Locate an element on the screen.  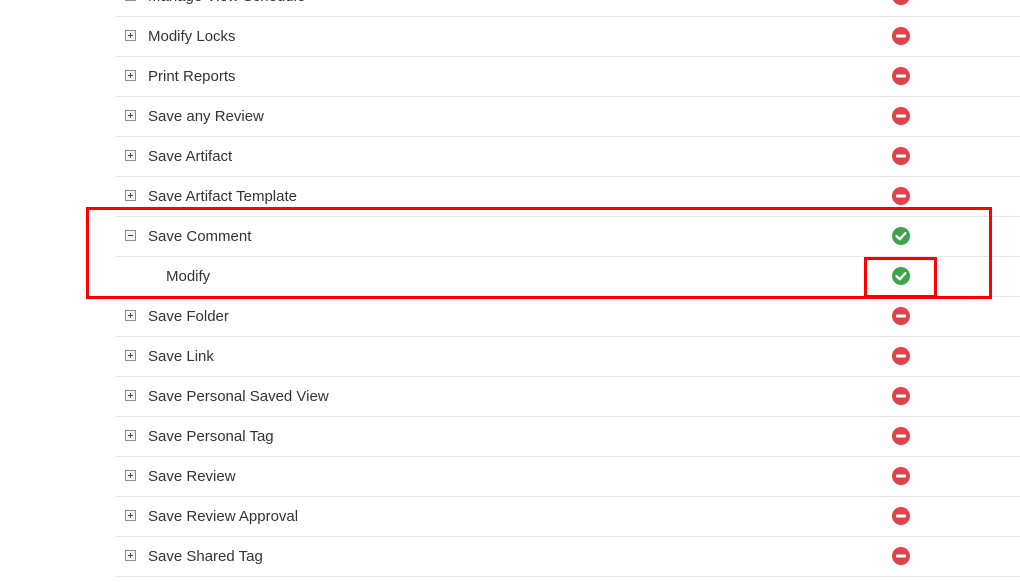
permission-row-save-review: Save Review is located at coordinates (568, 477).